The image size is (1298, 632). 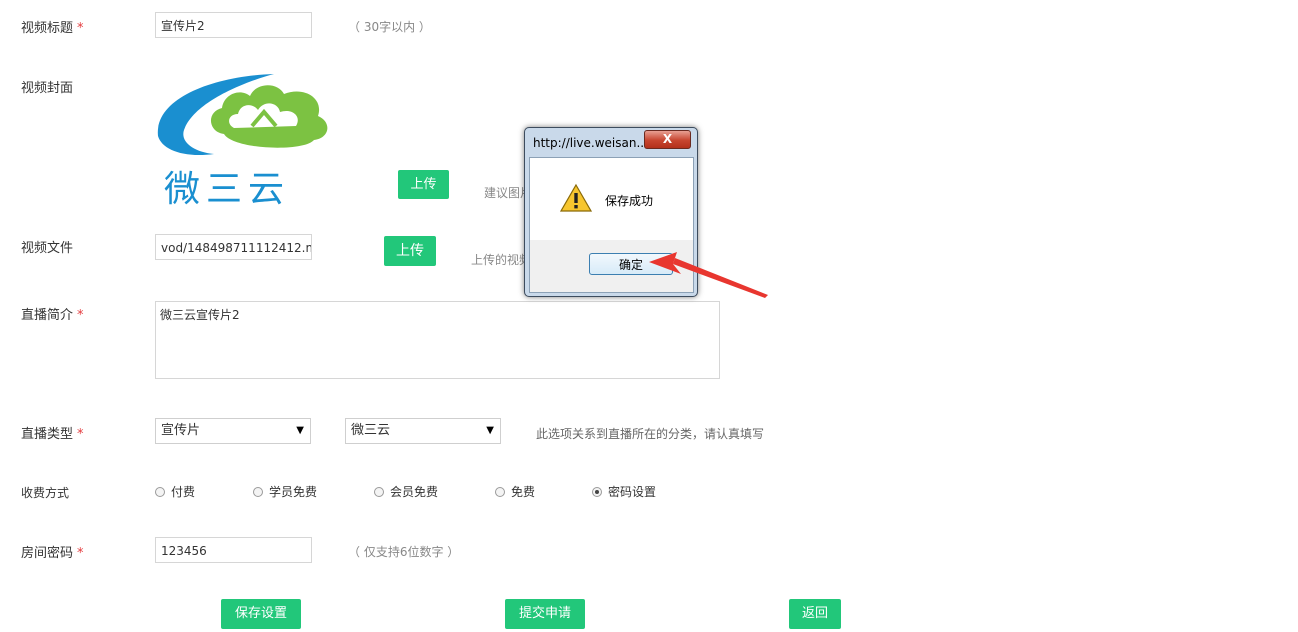 What do you see at coordinates (233, 247) in the screenshot?
I see `video-file-input: vod/148498711112412.mp4` at bounding box center [233, 247].